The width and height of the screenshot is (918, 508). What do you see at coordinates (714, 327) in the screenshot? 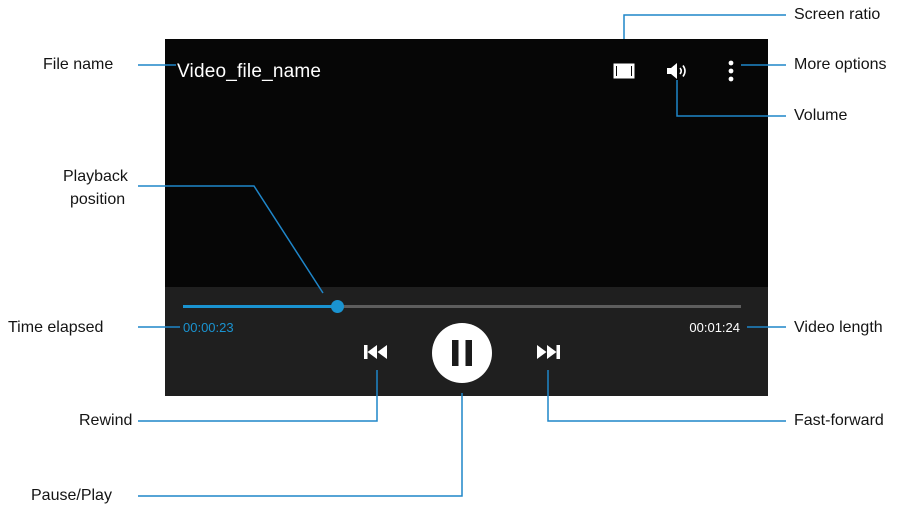
I see `video-length: 00:01:24` at bounding box center [714, 327].